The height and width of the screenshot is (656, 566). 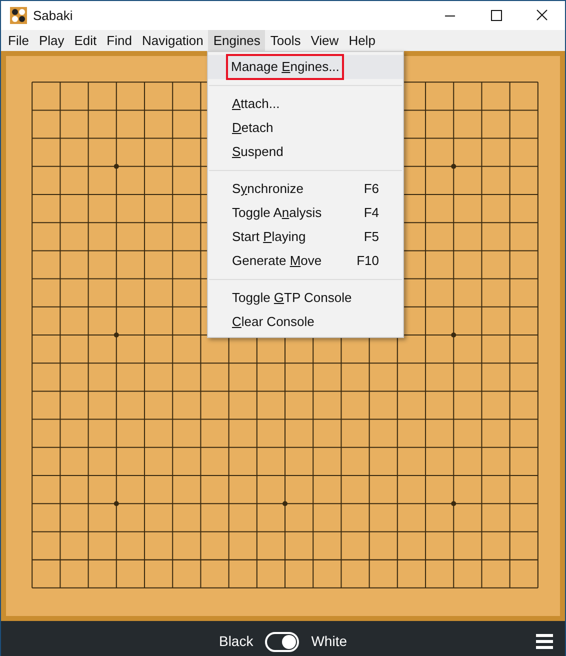 I want to click on player-toggle, so click(x=282, y=642).